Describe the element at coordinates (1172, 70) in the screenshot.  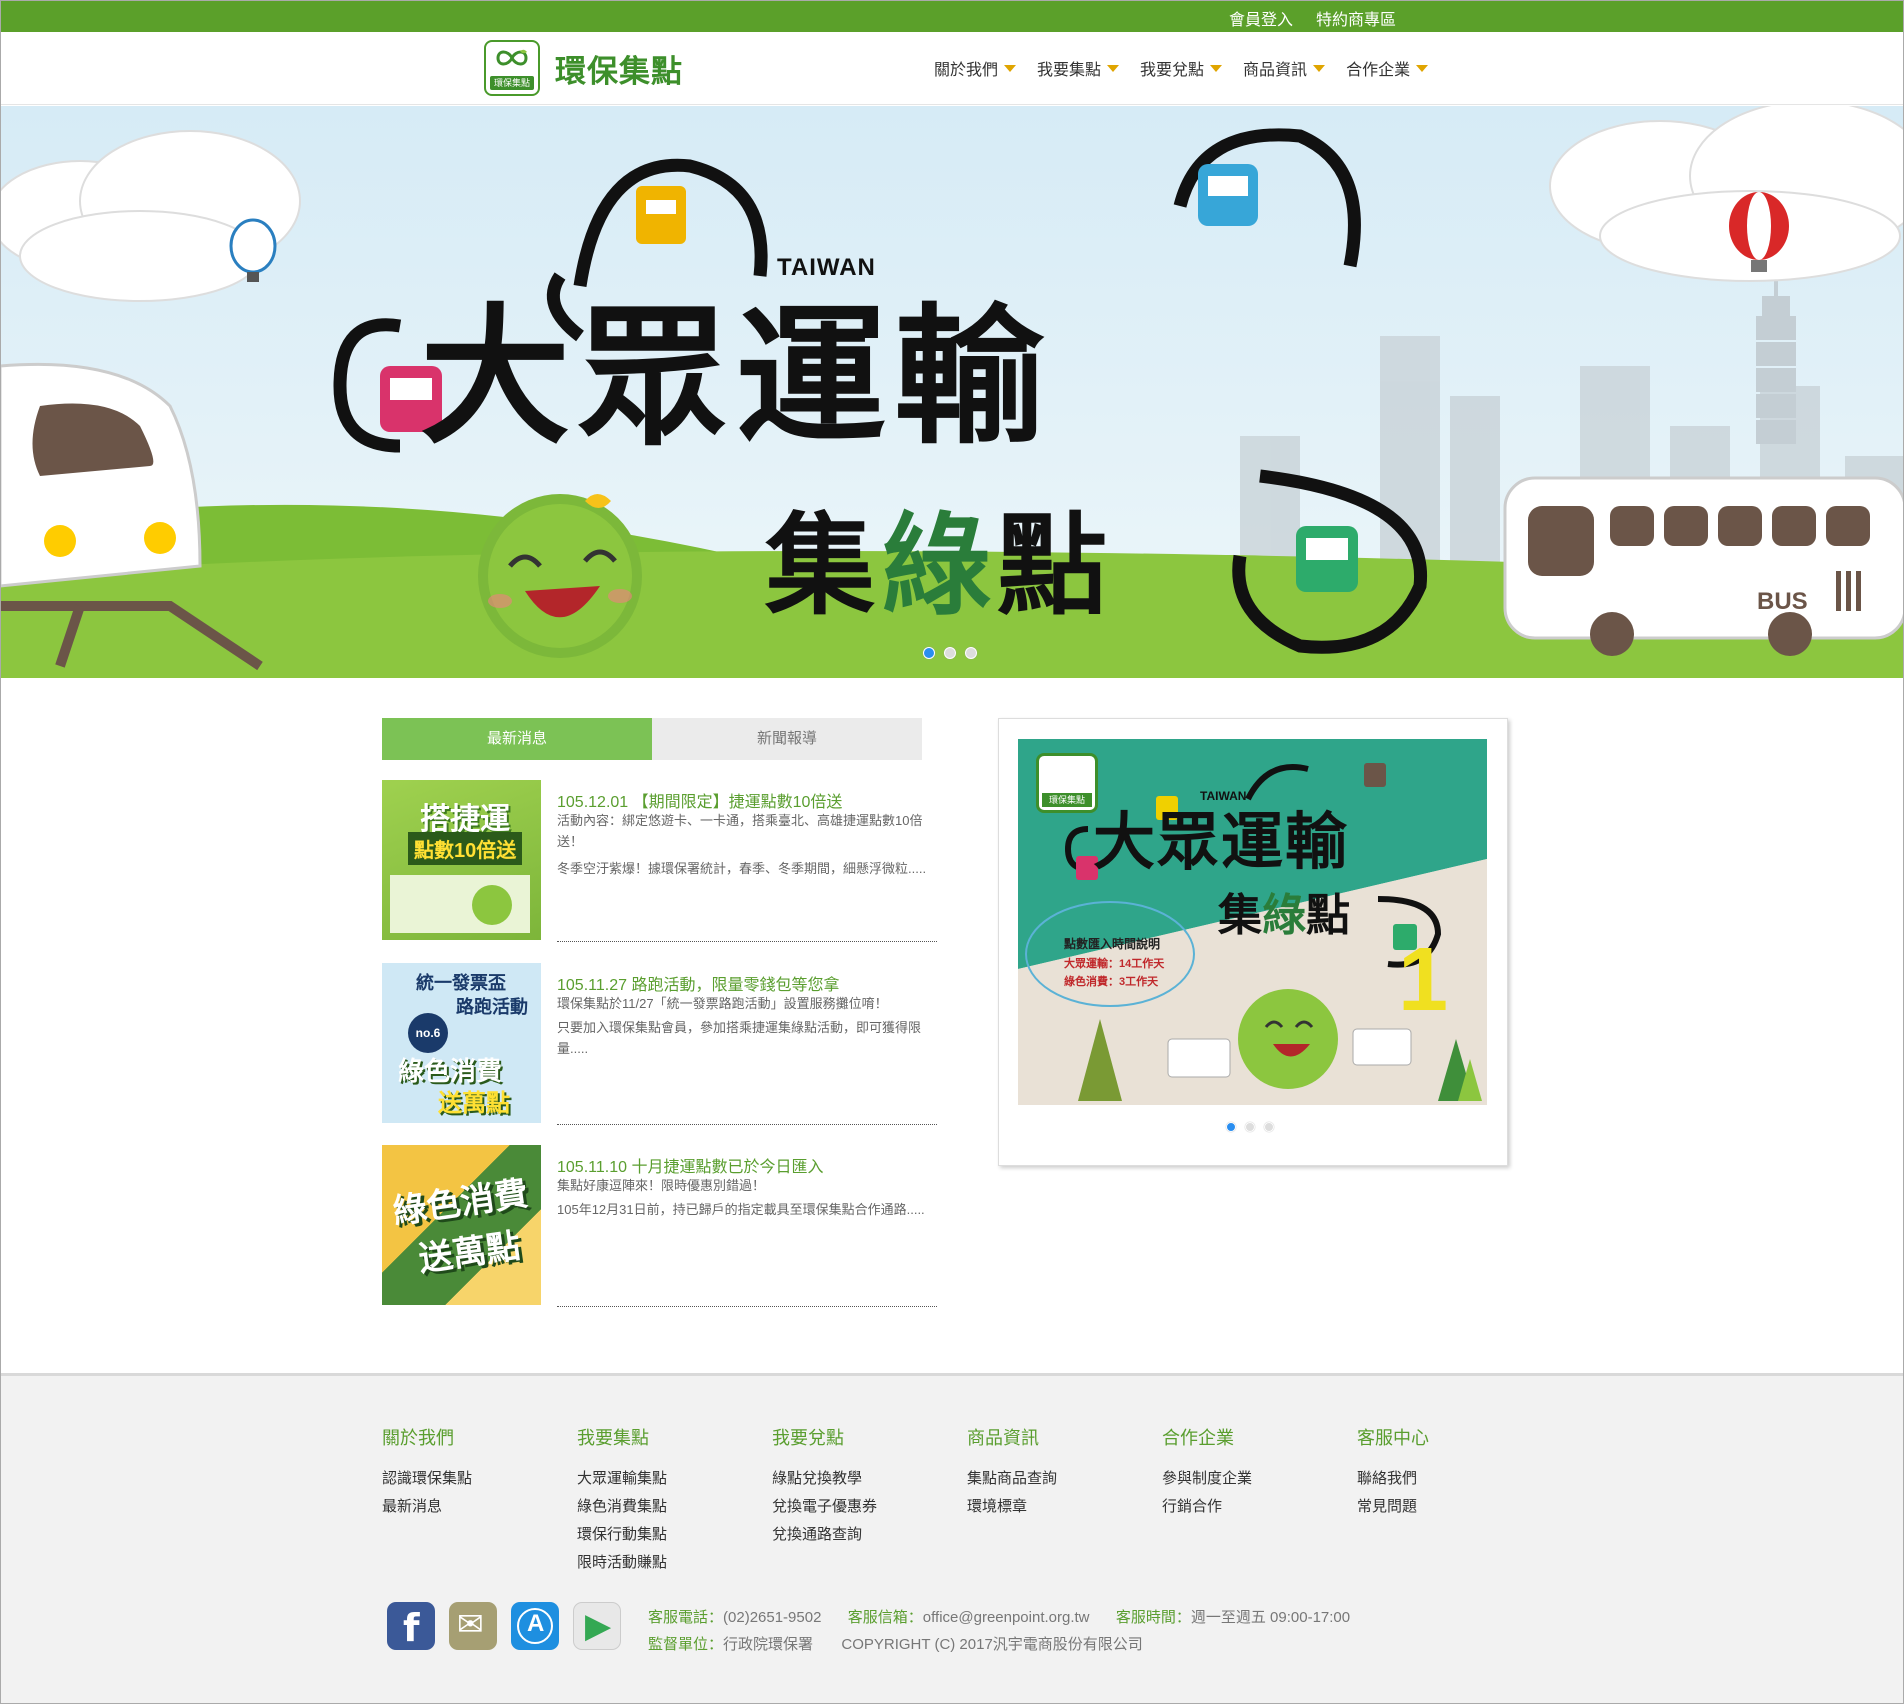
I see `nav-redeem-label: 我要兌點` at that location.